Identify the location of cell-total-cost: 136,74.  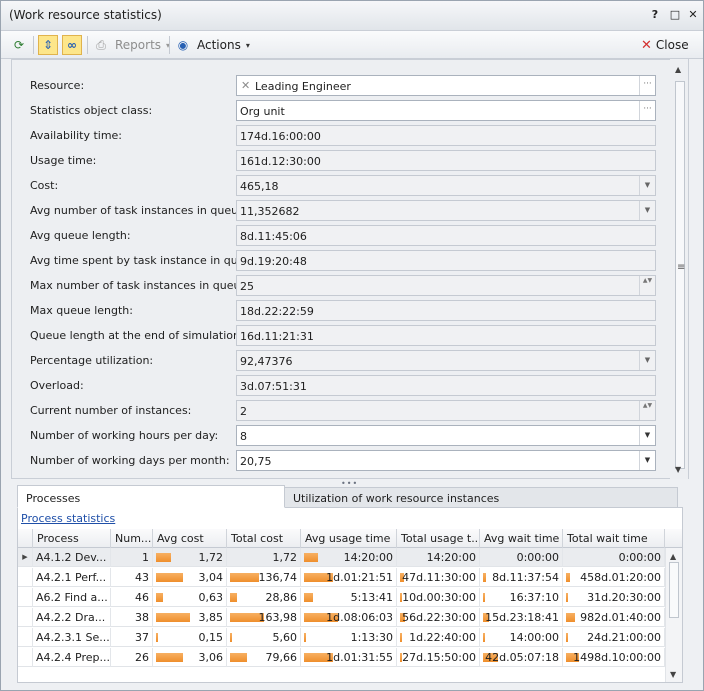
(264, 577).